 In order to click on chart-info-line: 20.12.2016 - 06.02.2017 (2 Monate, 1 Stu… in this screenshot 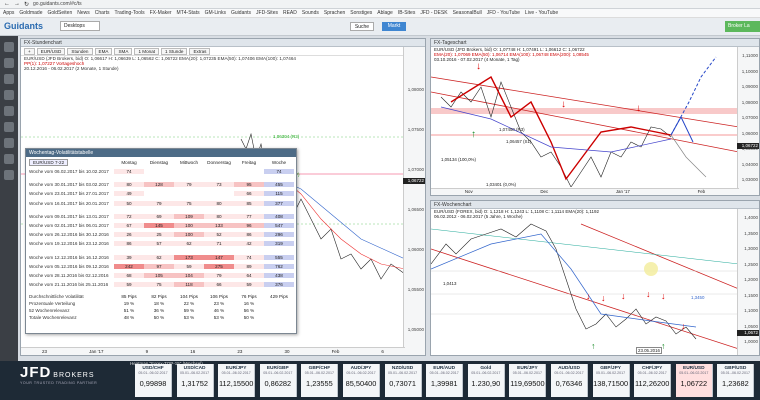, I will do `click(71, 68)`.